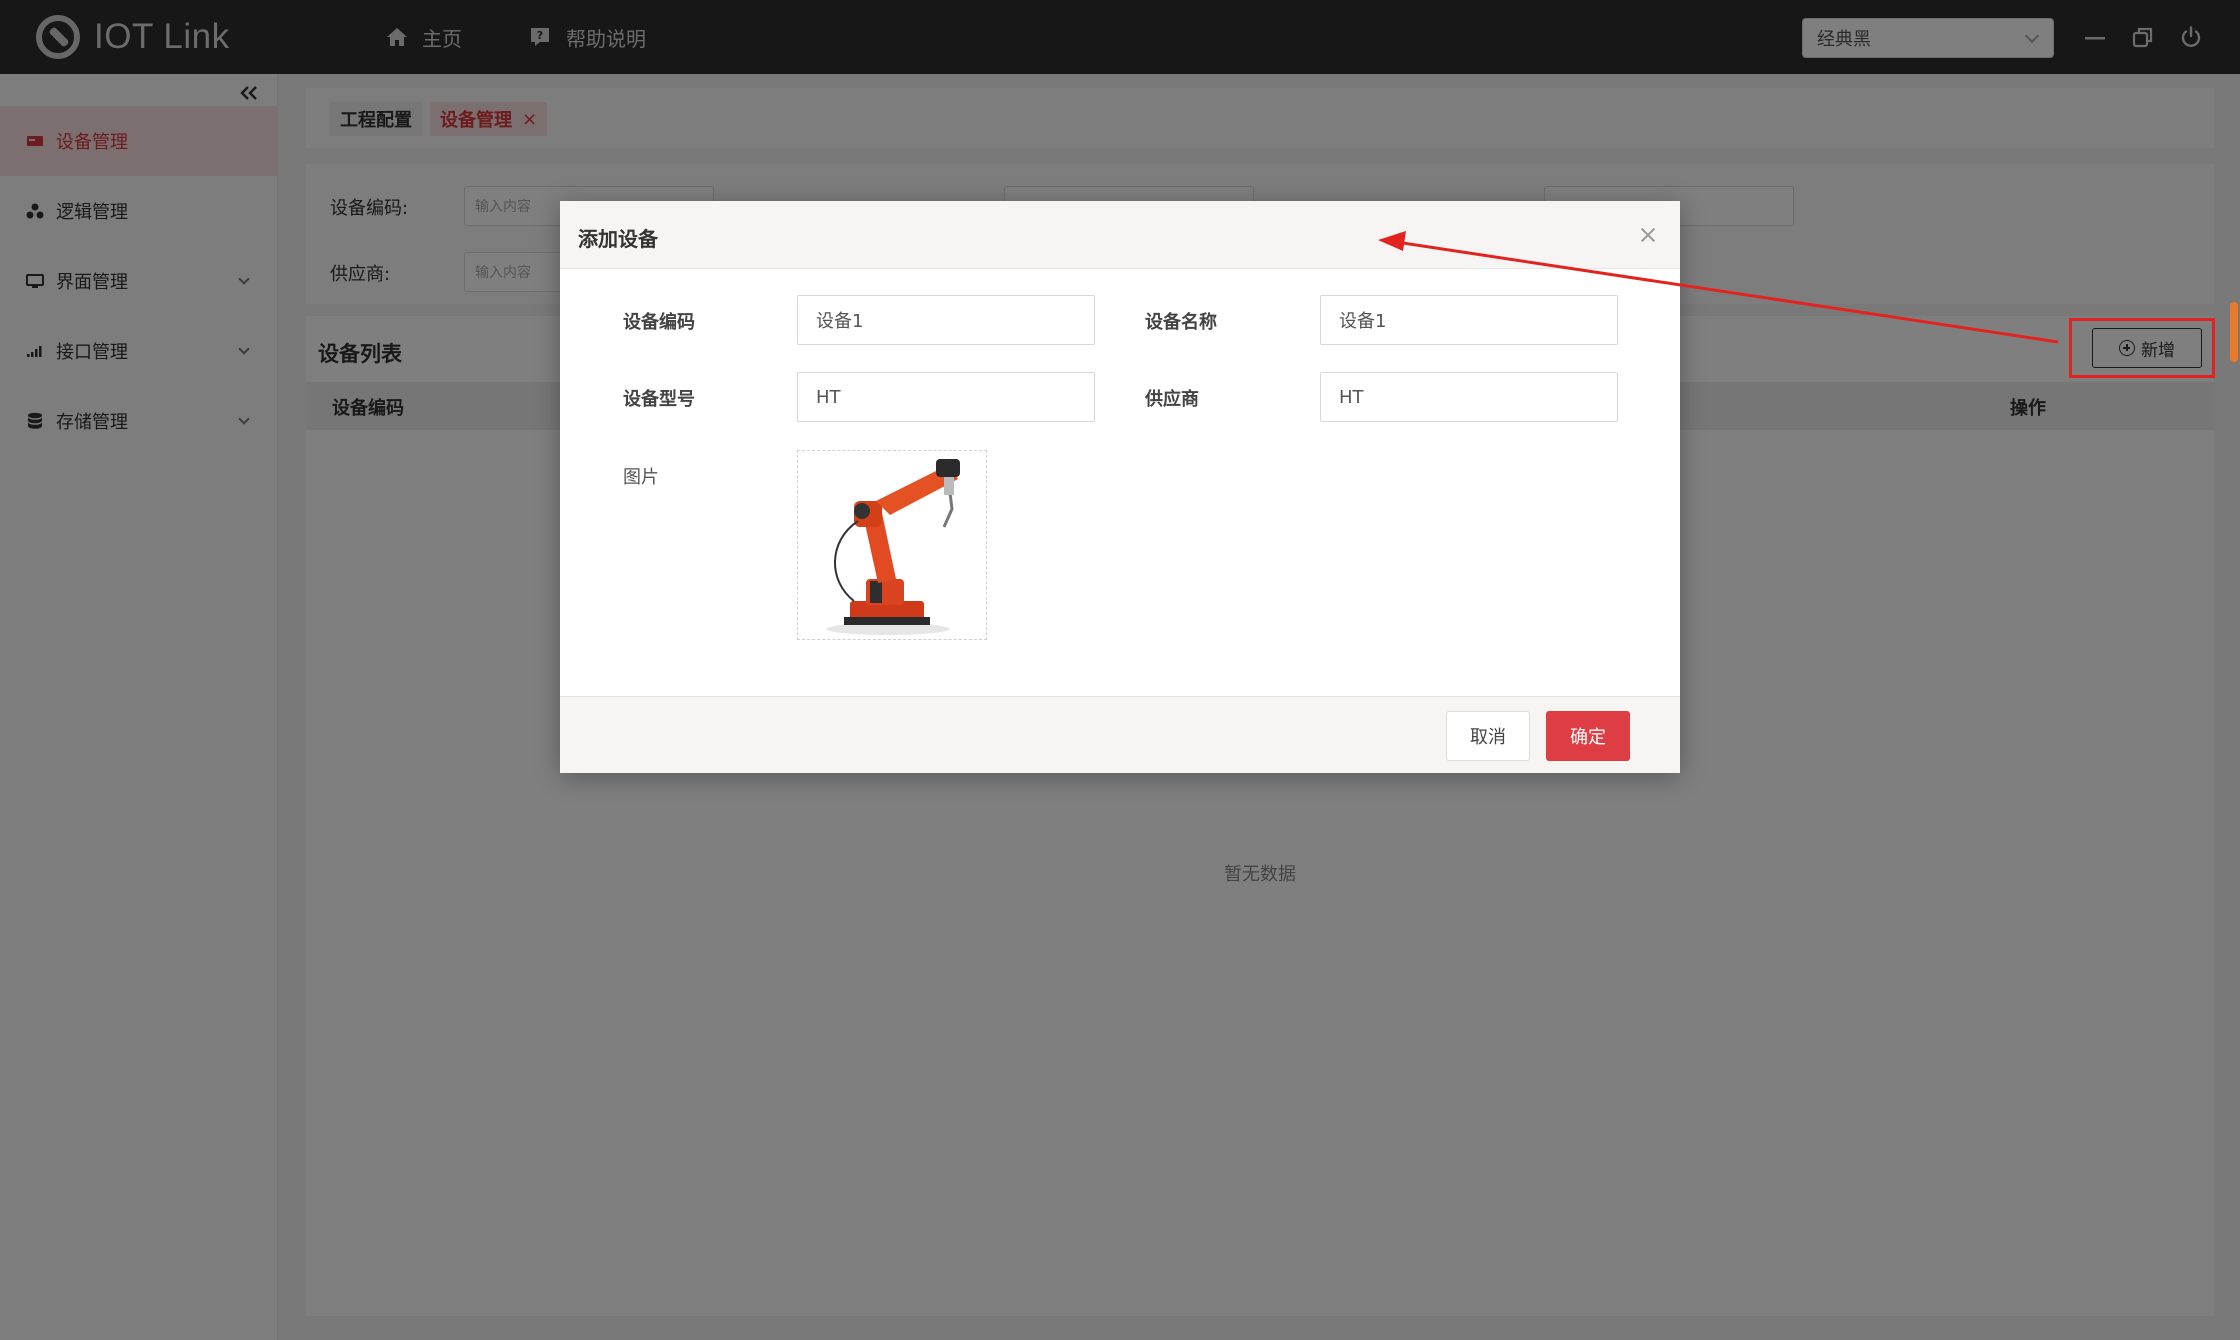 This screenshot has height=1340, width=2240. I want to click on confirm-label: 确定, so click(1588, 737).